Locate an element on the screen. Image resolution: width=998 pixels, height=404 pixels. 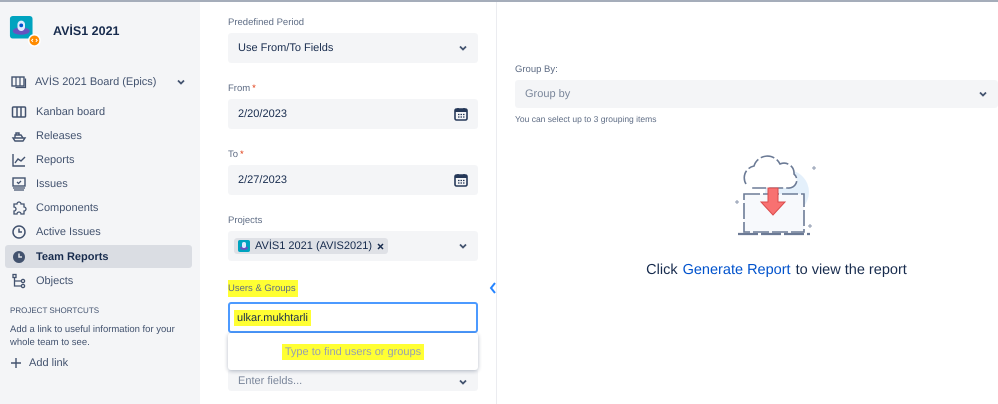
hierarchy-icon is located at coordinates (19, 280).